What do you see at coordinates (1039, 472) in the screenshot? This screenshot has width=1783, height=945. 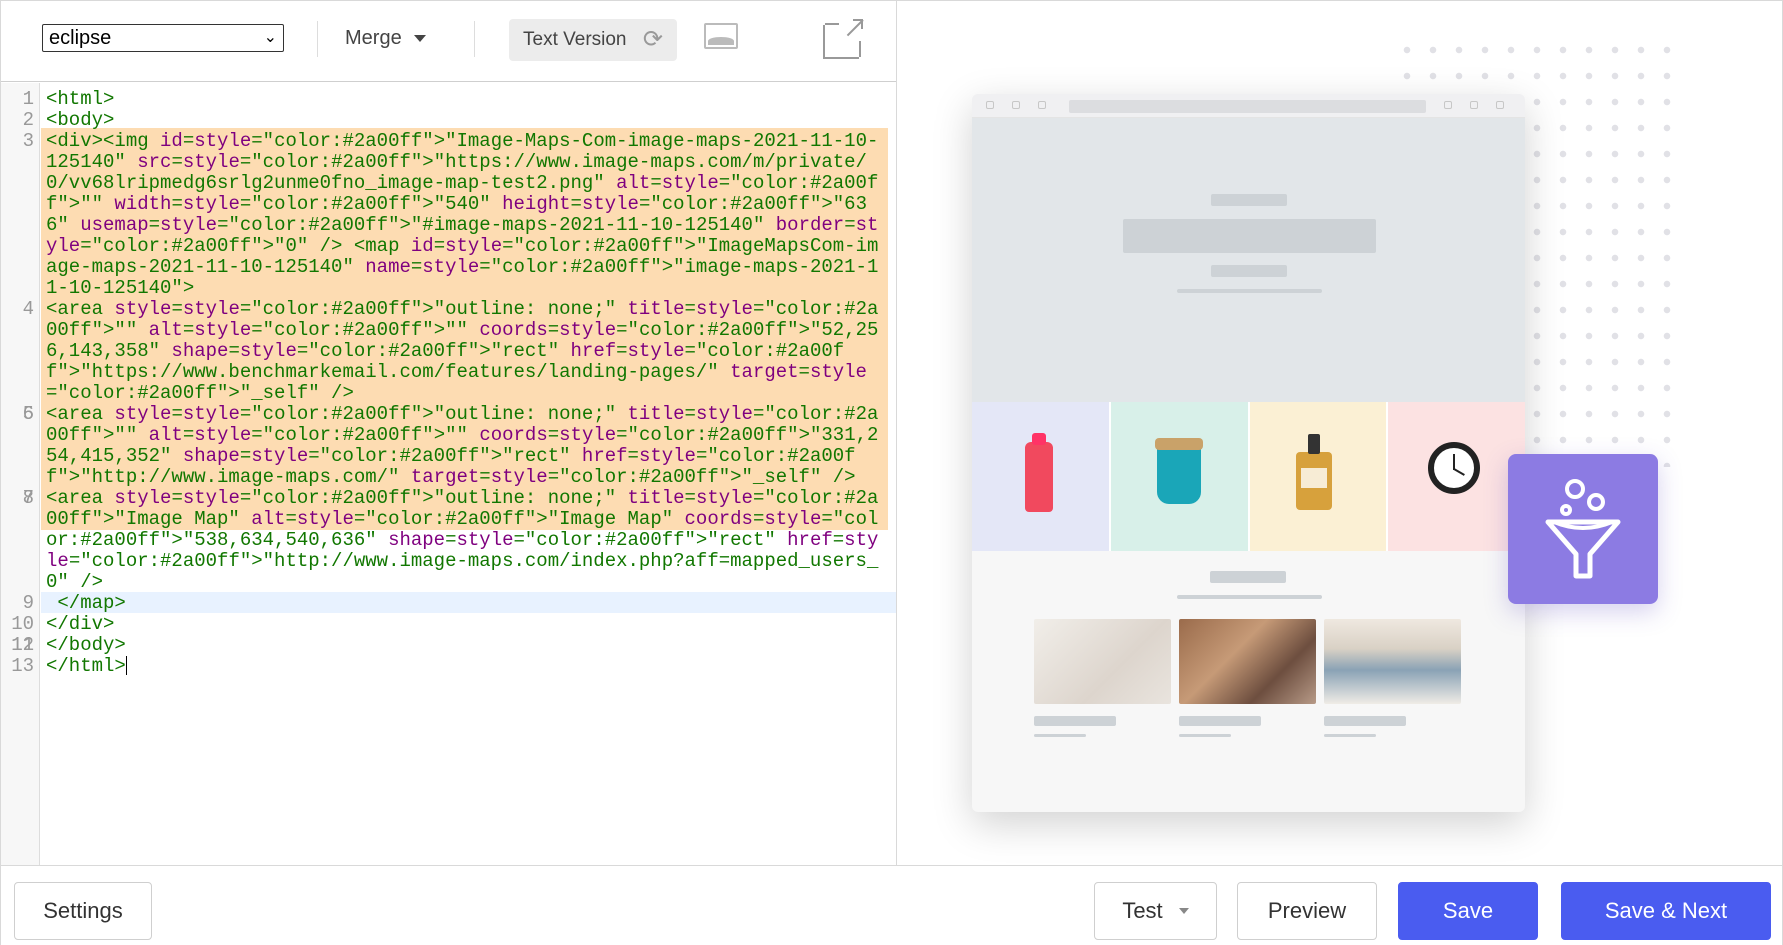 I see `water-bottle-icon` at bounding box center [1039, 472].